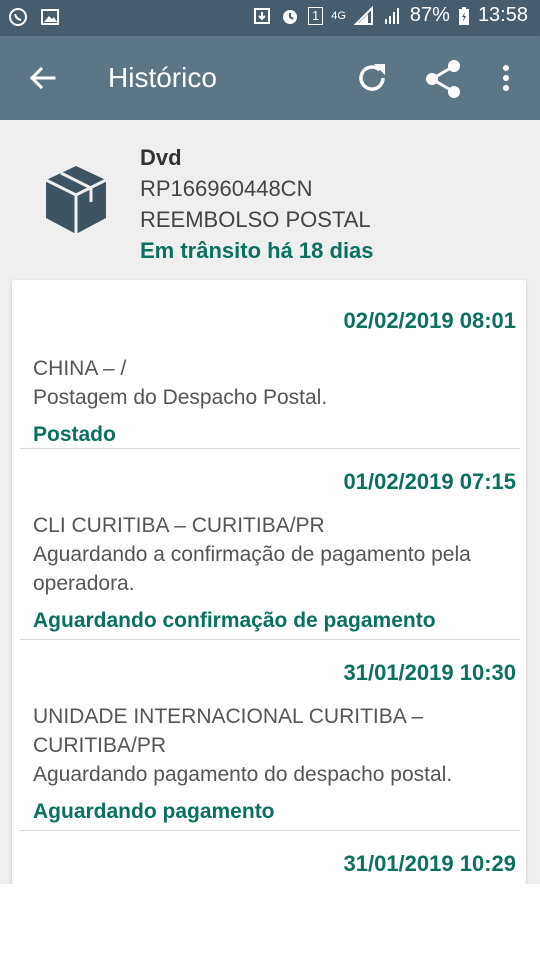 Image resolution: width=540 pixels, height=960 pixels. What do you see at coordinates (161, 157) in the screenshot?
I see `package-name: Dvd` at bounding box center [161, 157].